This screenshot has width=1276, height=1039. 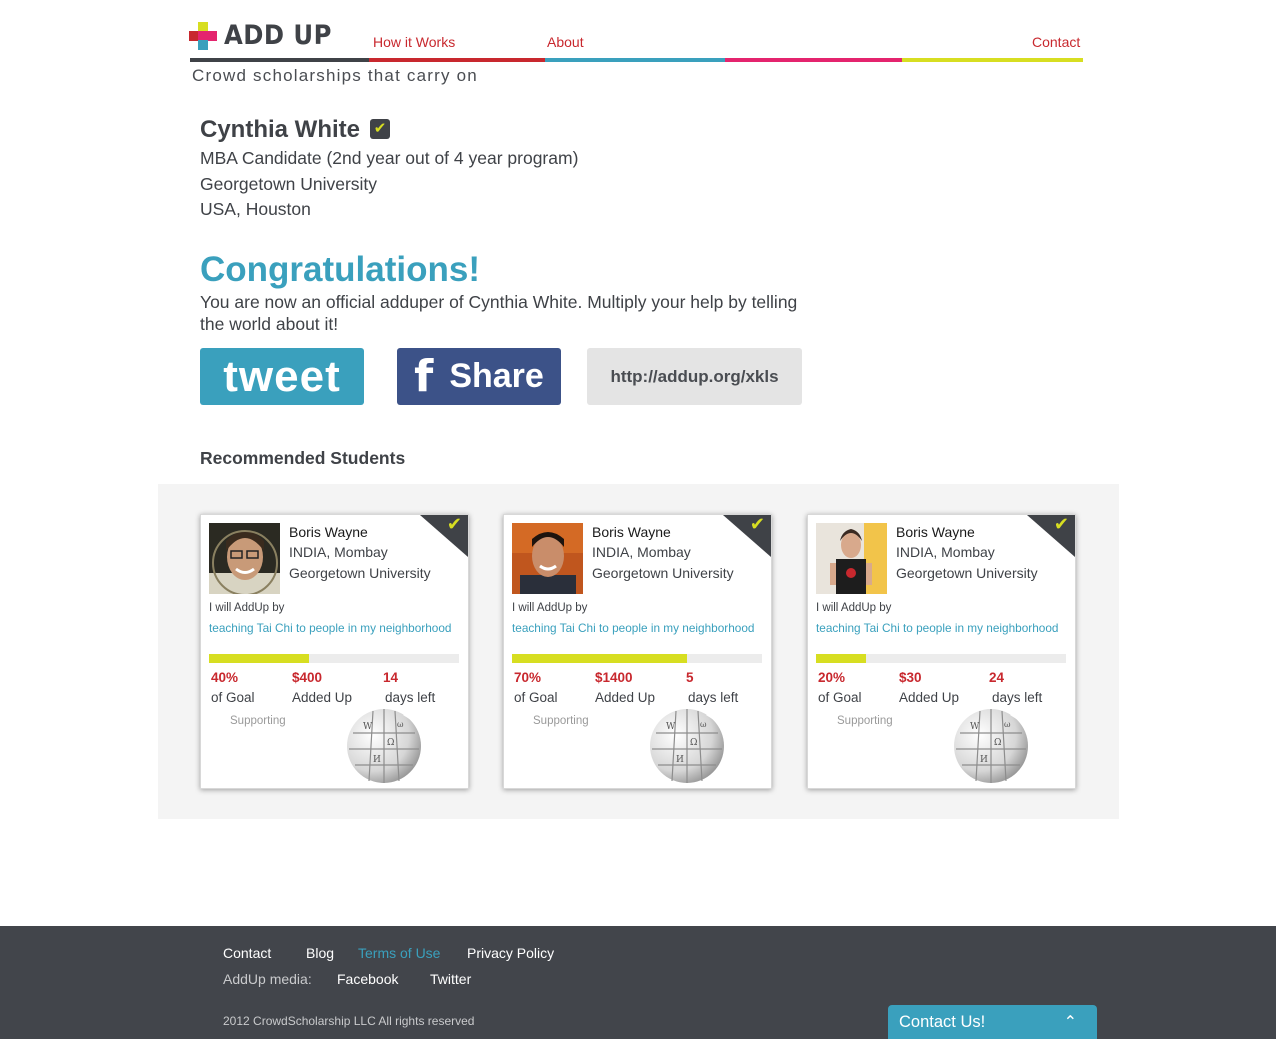 What do you see at coordinates (1070, 1021) in the screenshot?
I see `chevron-up-icon: ⌃` at bounding box center [1070, 1021].